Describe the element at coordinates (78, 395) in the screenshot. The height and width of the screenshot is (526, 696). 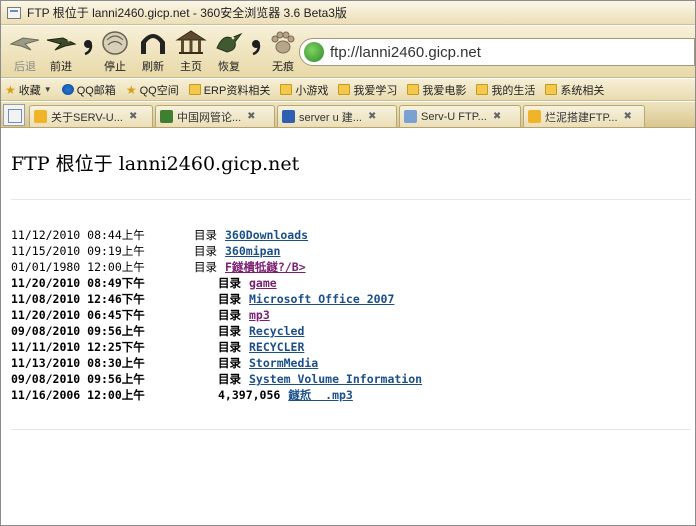
I see `entry-date: 11/16/2006 12:00上午` at that location.